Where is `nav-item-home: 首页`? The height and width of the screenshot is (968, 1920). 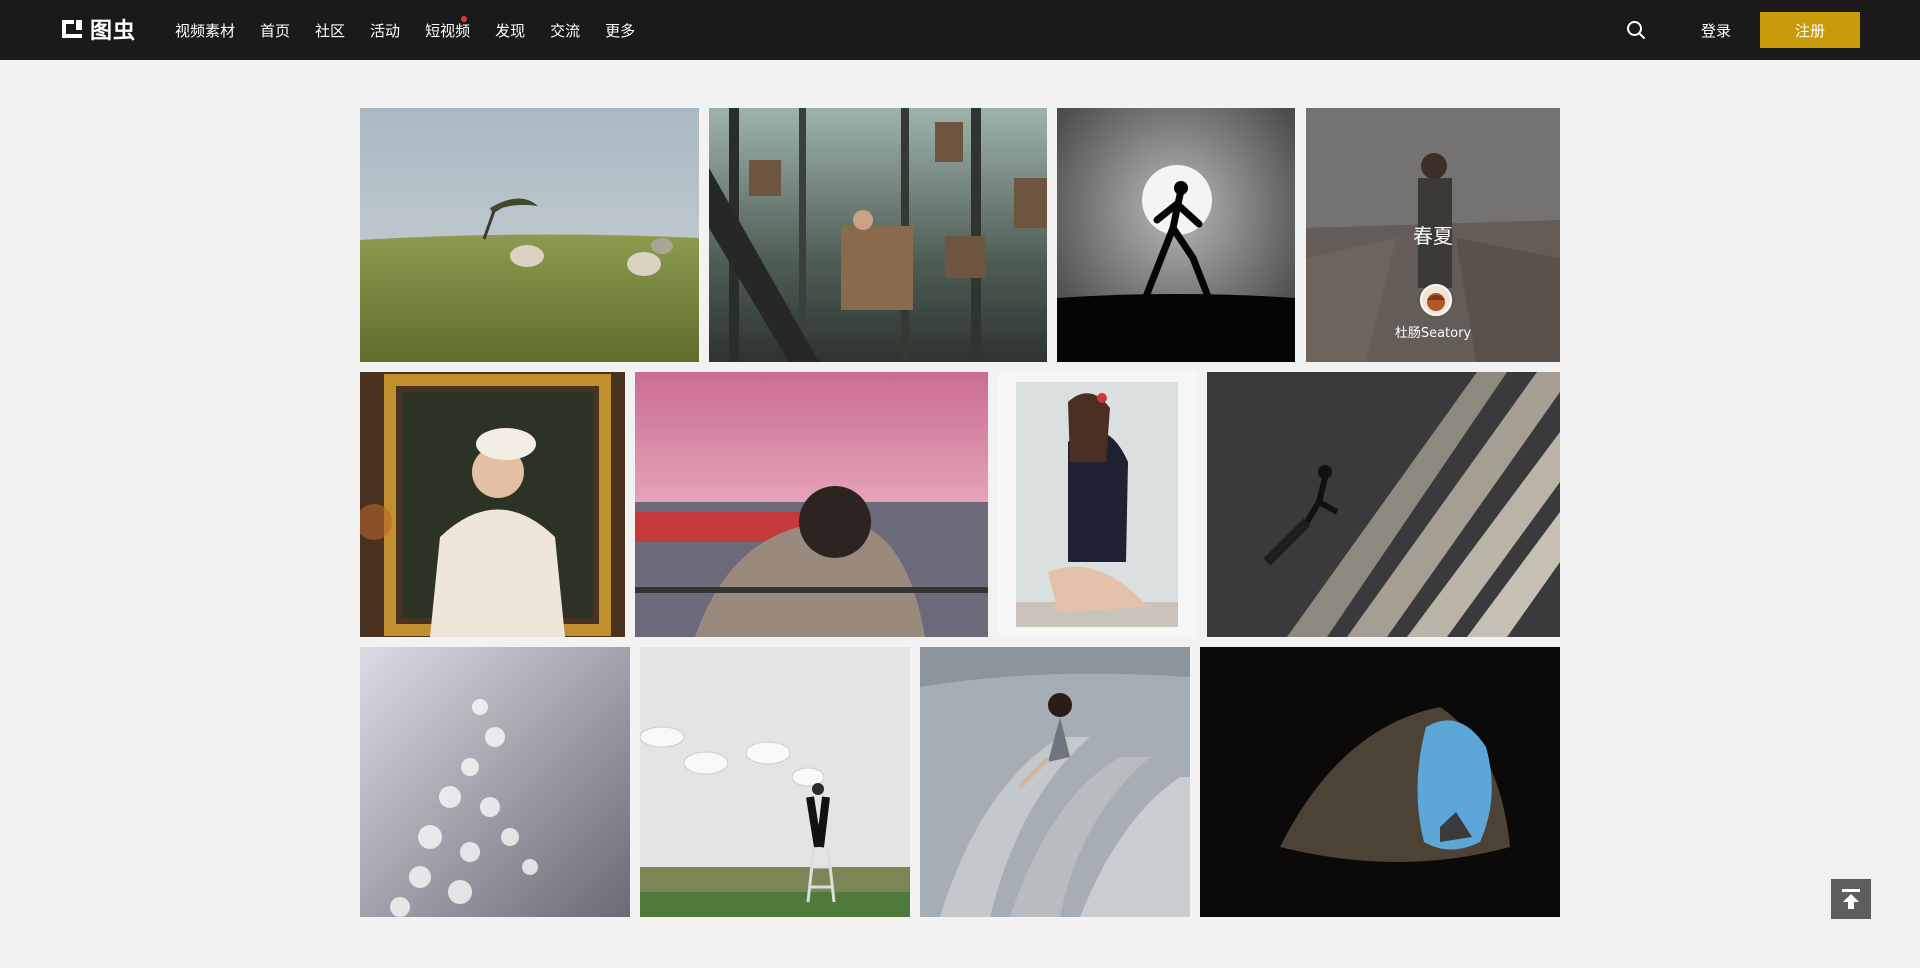 nav-item-home: 首页 is located at coordinates (275, 30).